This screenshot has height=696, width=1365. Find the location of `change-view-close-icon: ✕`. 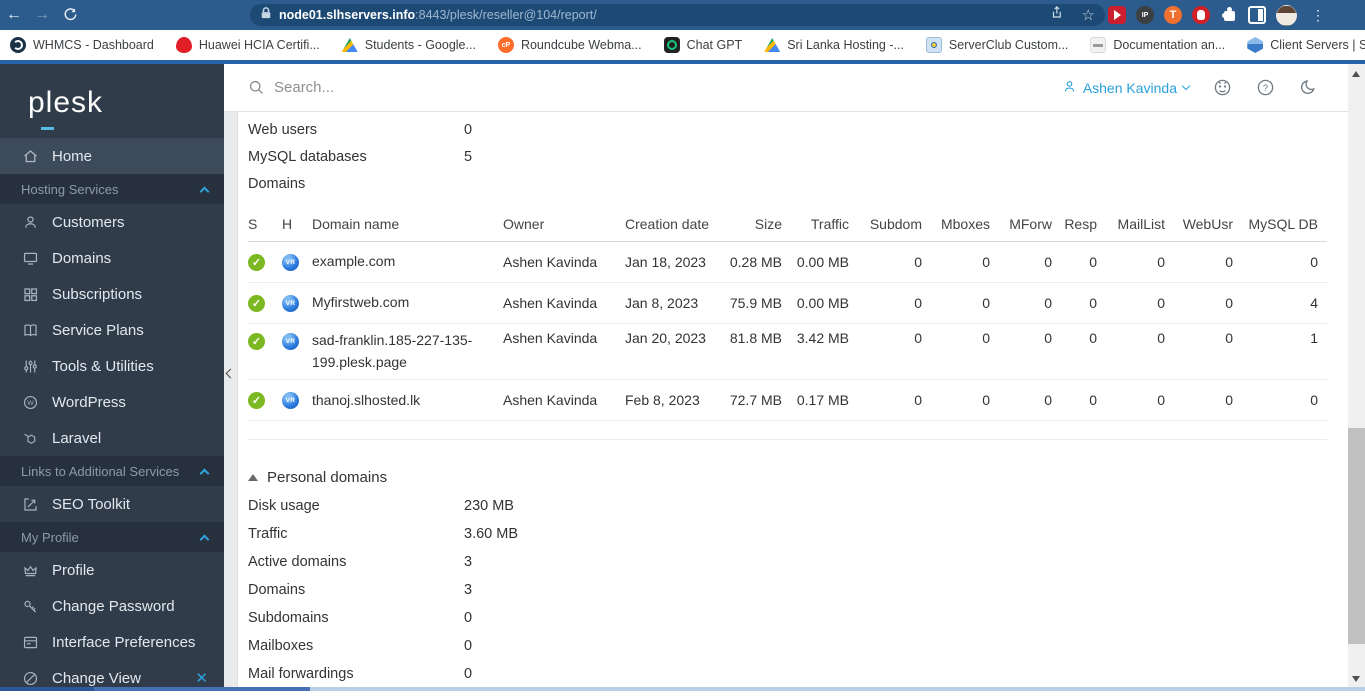

change-view-close-icon: ✕ is located at coordinates (201, 678).